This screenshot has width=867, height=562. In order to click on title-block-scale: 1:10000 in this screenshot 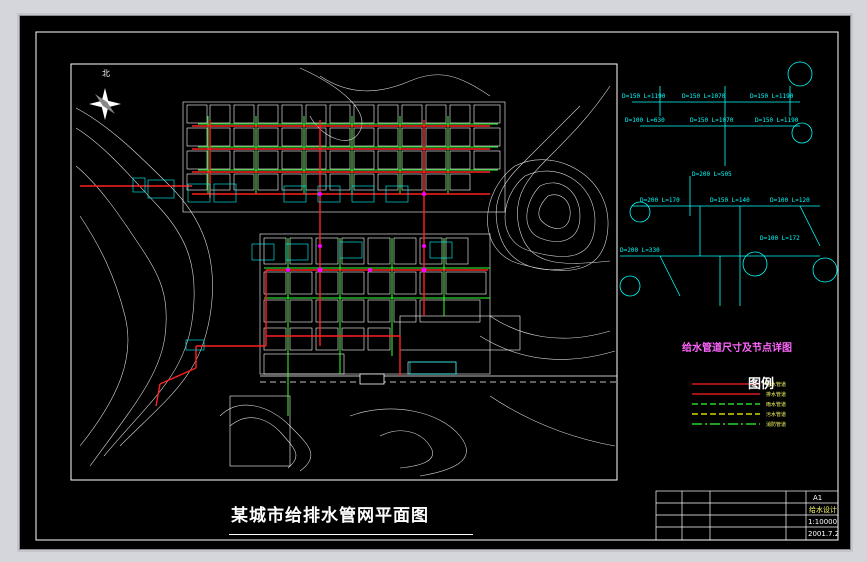, I will do `click(823, 522)`.